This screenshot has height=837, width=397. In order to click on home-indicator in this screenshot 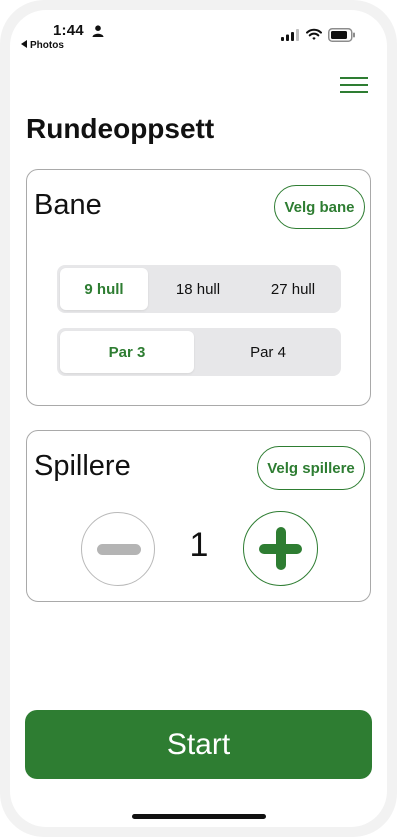, I will do `click(199, 816)`.